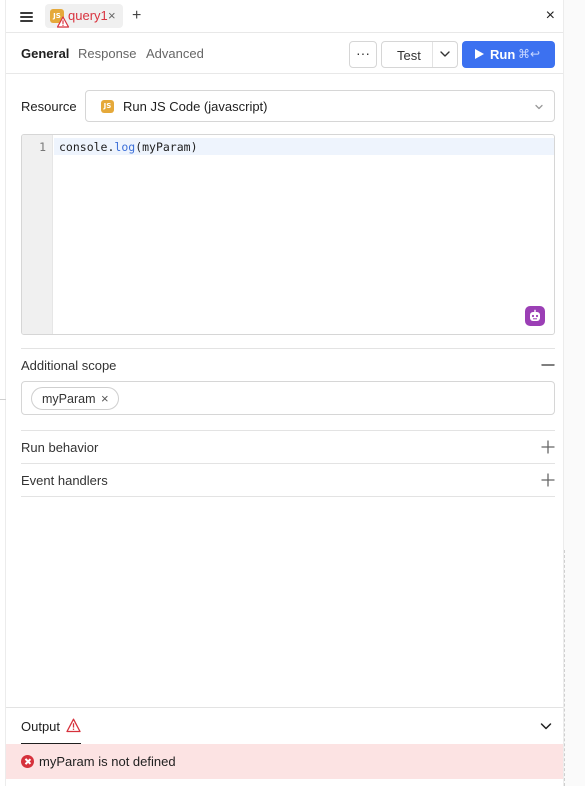 This screenshot has height=786, width=585. What do you see at coordinates (503, 54) in the screenshot?
I see `run-button-label: Run` at bounding box center [503, 54].